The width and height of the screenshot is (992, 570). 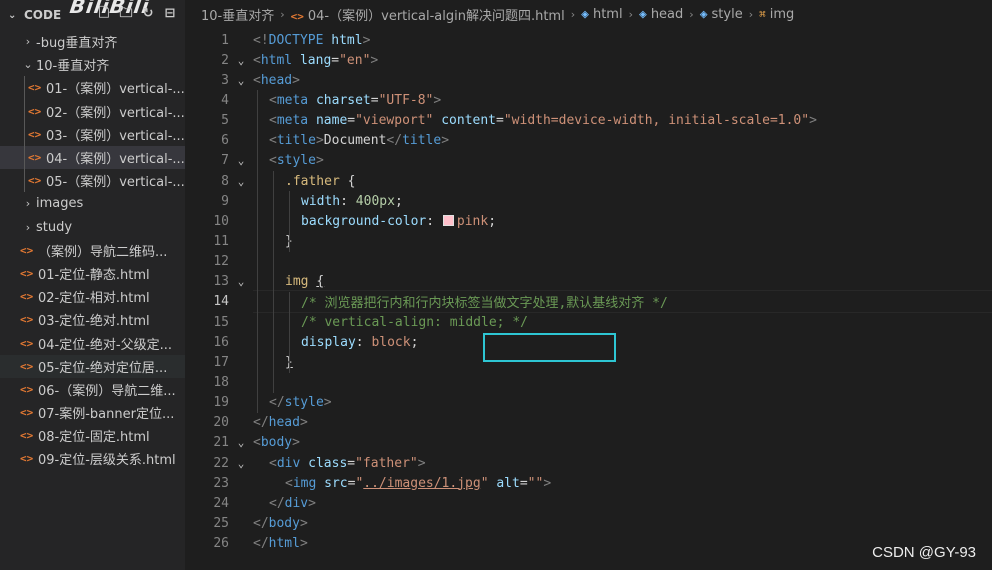 I want to click on folder-item: ⌄ 10-垂直对齐, so click(x=92, y=64).